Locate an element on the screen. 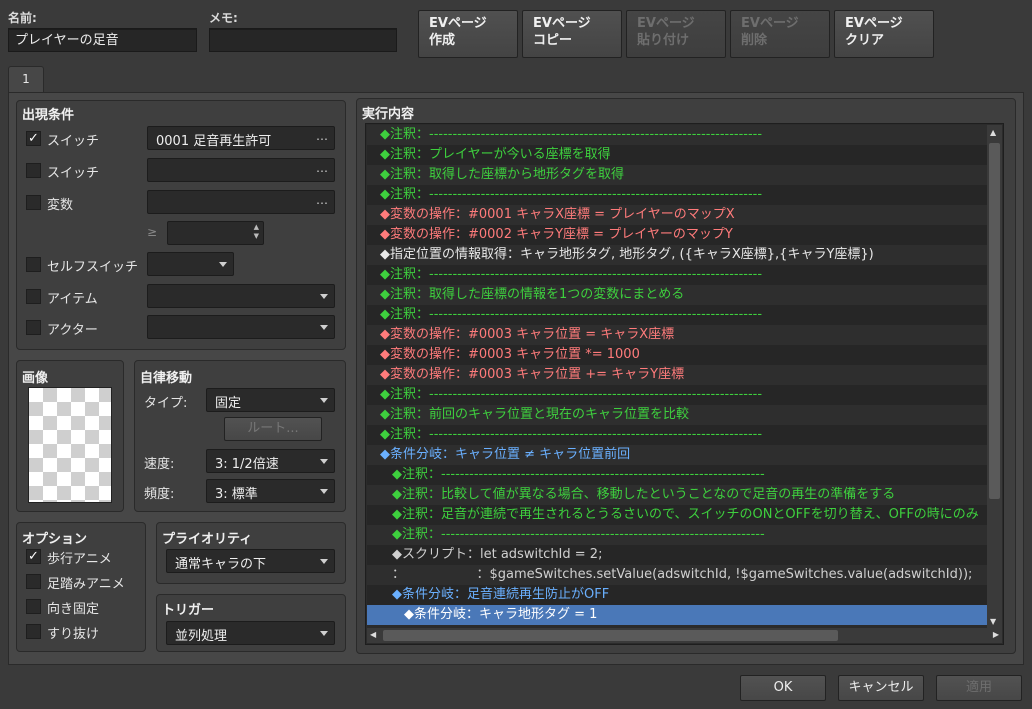 The height and width of the screenshot is (709, 1032). actor-select is located at coordinates (241, 327).